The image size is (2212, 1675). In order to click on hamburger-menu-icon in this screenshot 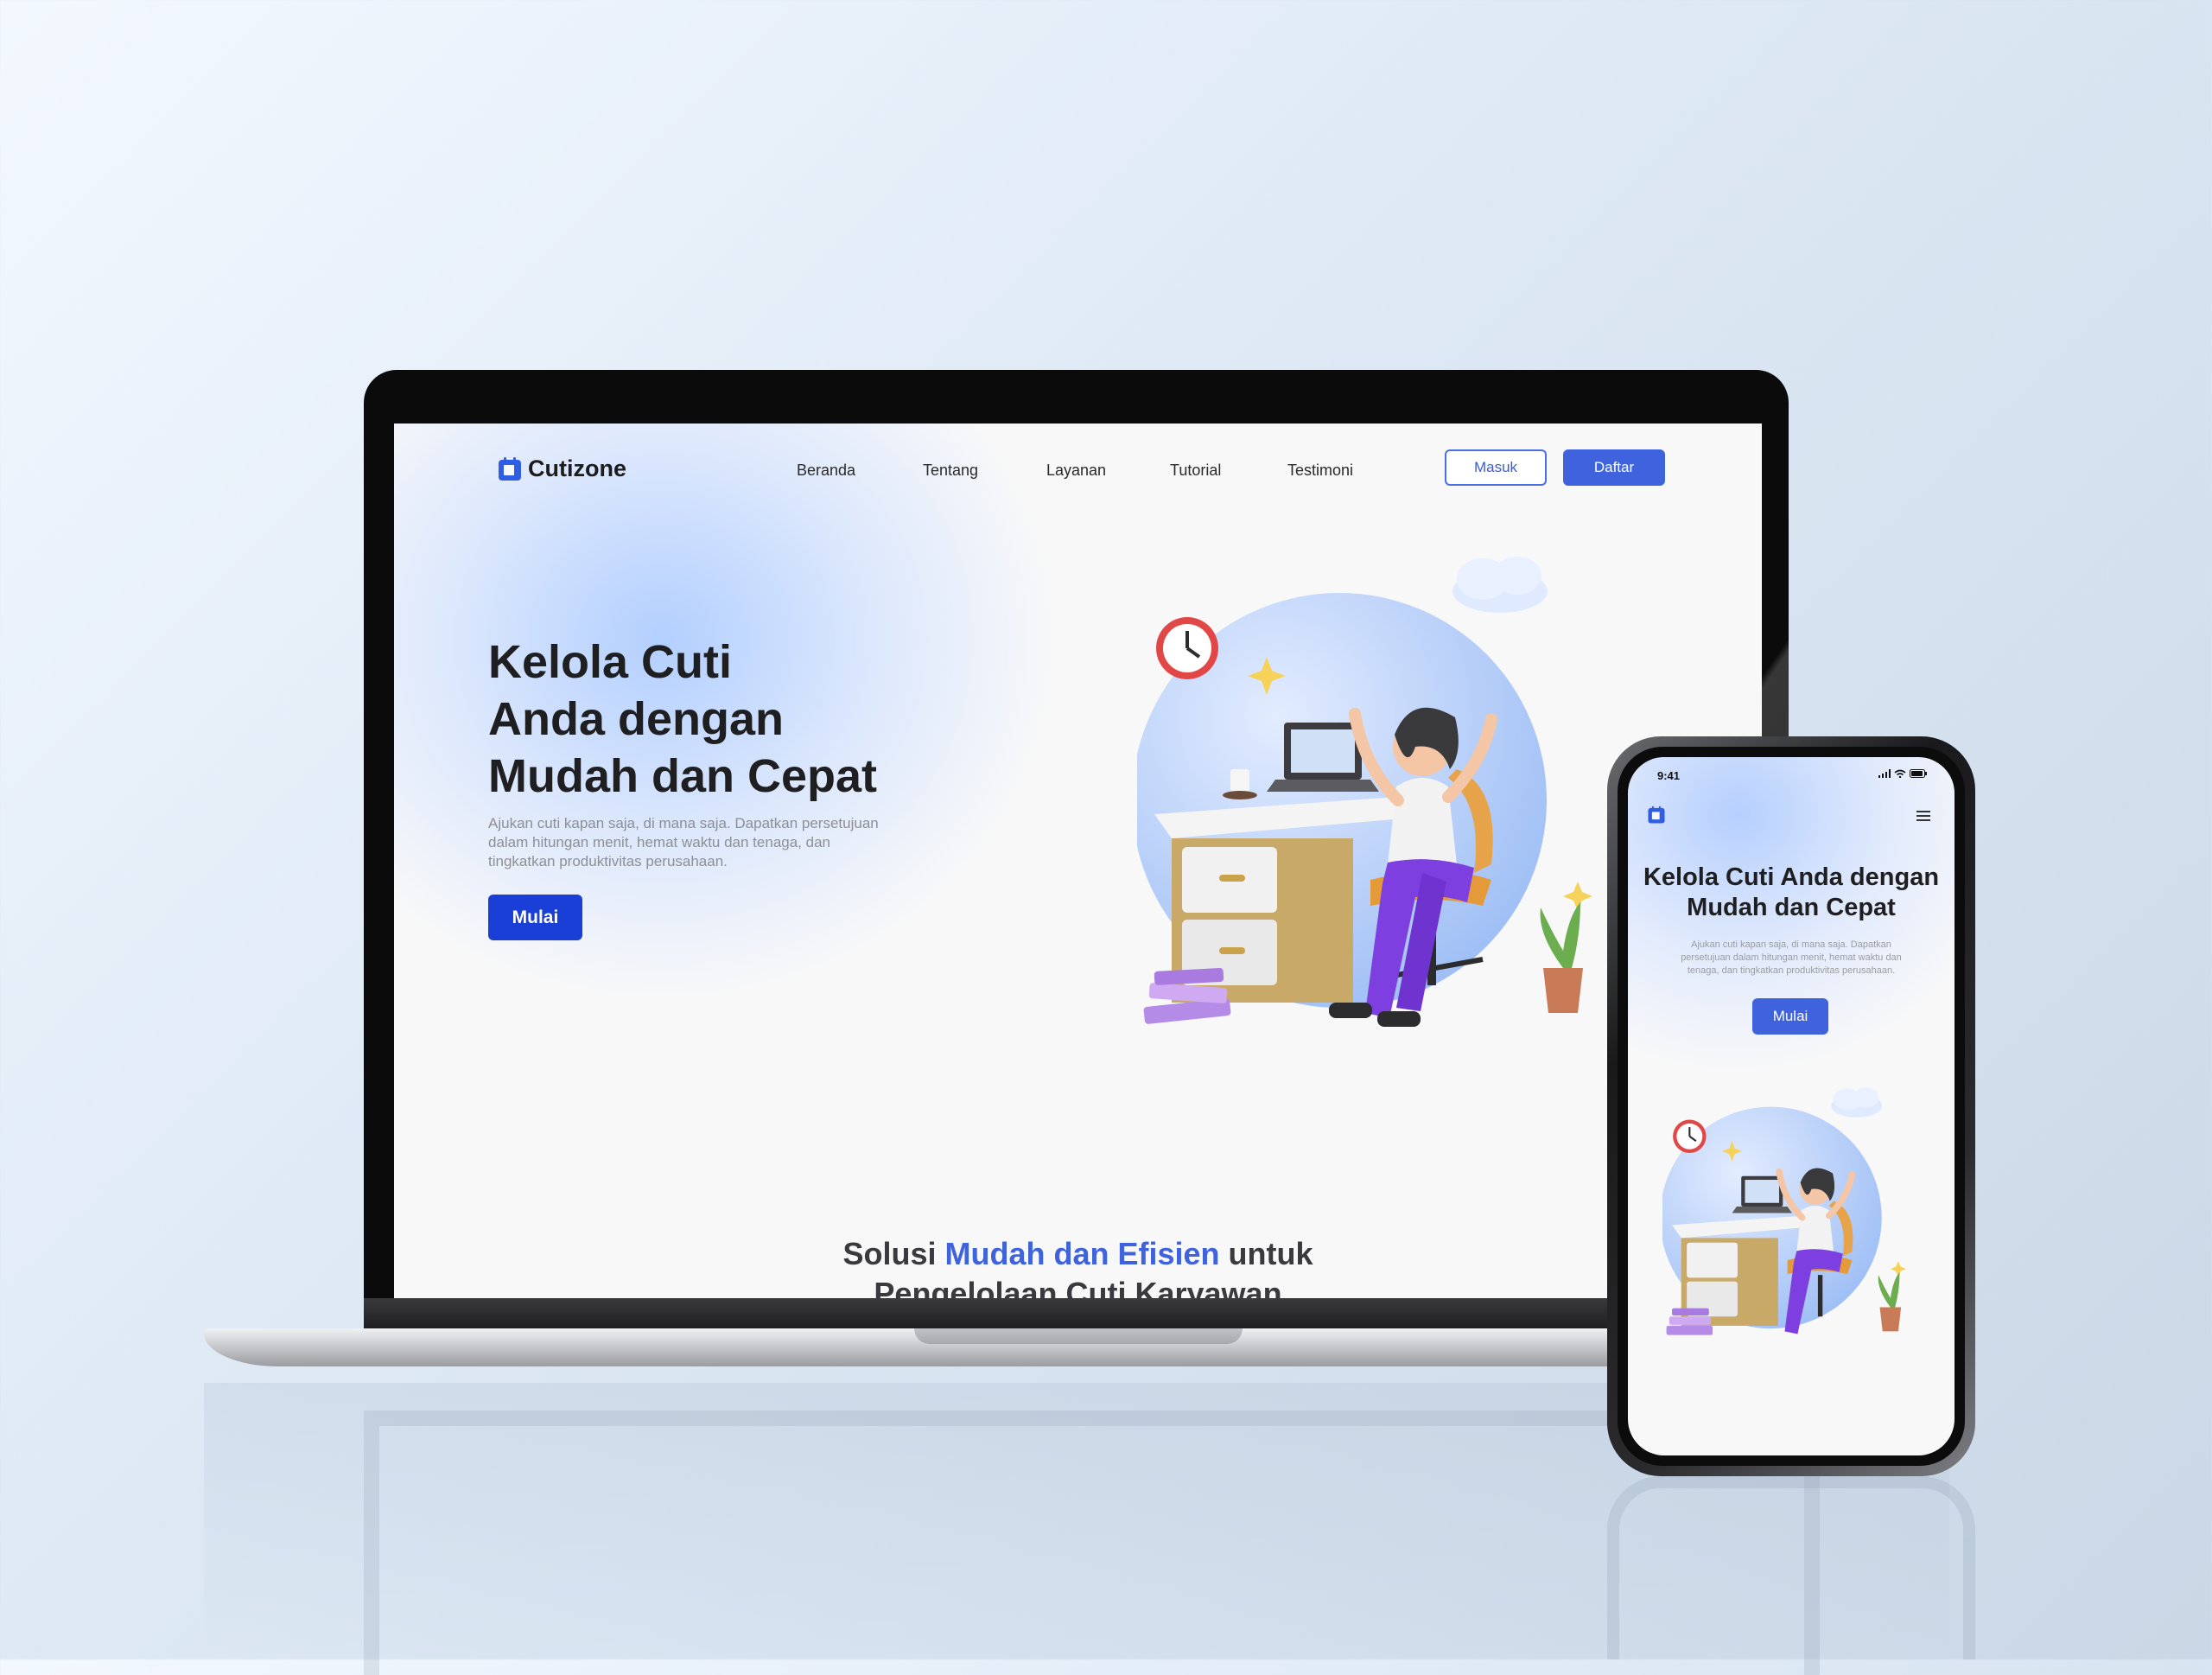, I will do `click(1923, 816)`.